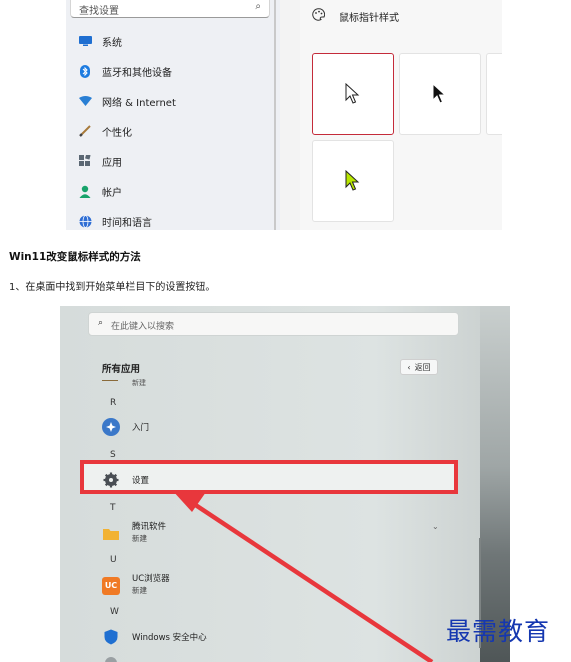 Image resolution: width=571 pixels, height=662 pixels. Describe the element at coordinates (494, 94) in the screenshot. I see `pointer-style-inverted-tile` at that location.